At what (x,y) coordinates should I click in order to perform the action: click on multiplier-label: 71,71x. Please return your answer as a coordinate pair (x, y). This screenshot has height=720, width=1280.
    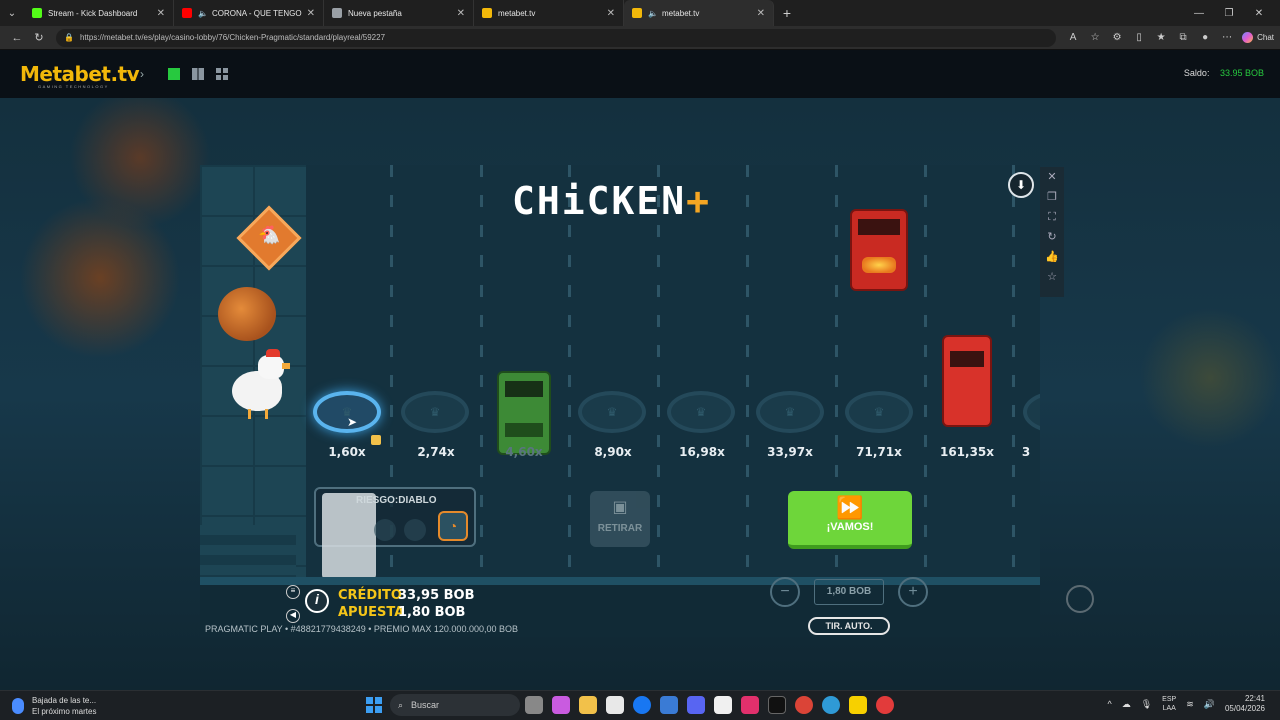
    Looking at the image, I should click on (879, 452).